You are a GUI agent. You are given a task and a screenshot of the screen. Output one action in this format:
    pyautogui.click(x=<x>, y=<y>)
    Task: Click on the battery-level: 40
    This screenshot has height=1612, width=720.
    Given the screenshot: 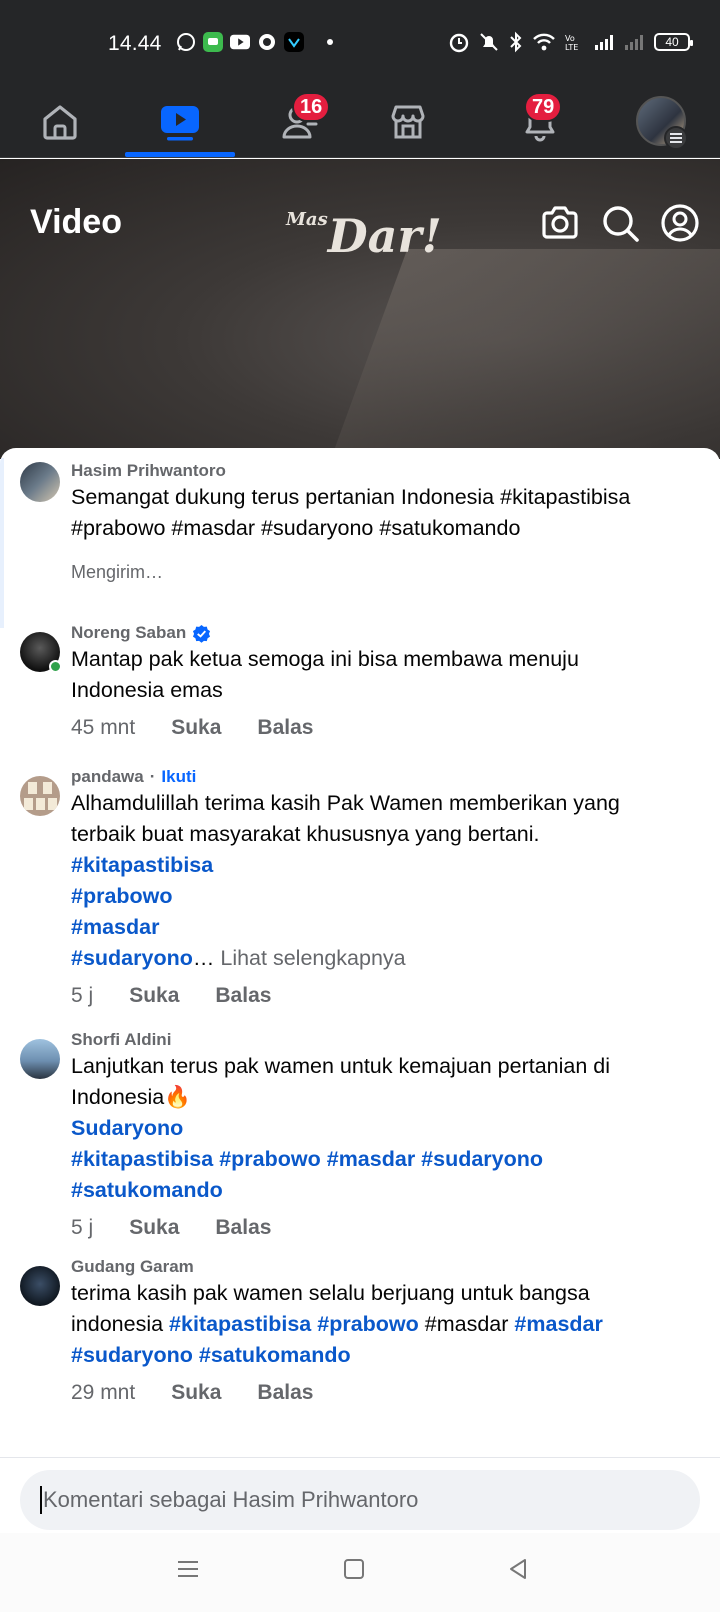 What is the action you would take?
    pyautogui.click(x=672, y=42)
    